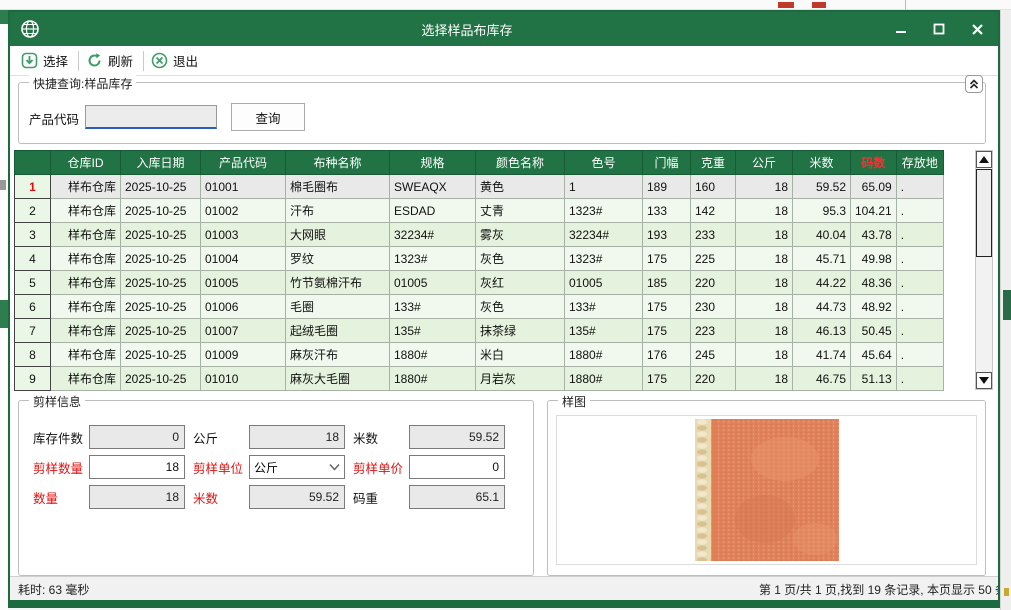  What do you see at coordinates (821, 162) in the screenshot?
I see `column-header: 米数` at bounding box center [821, 162].